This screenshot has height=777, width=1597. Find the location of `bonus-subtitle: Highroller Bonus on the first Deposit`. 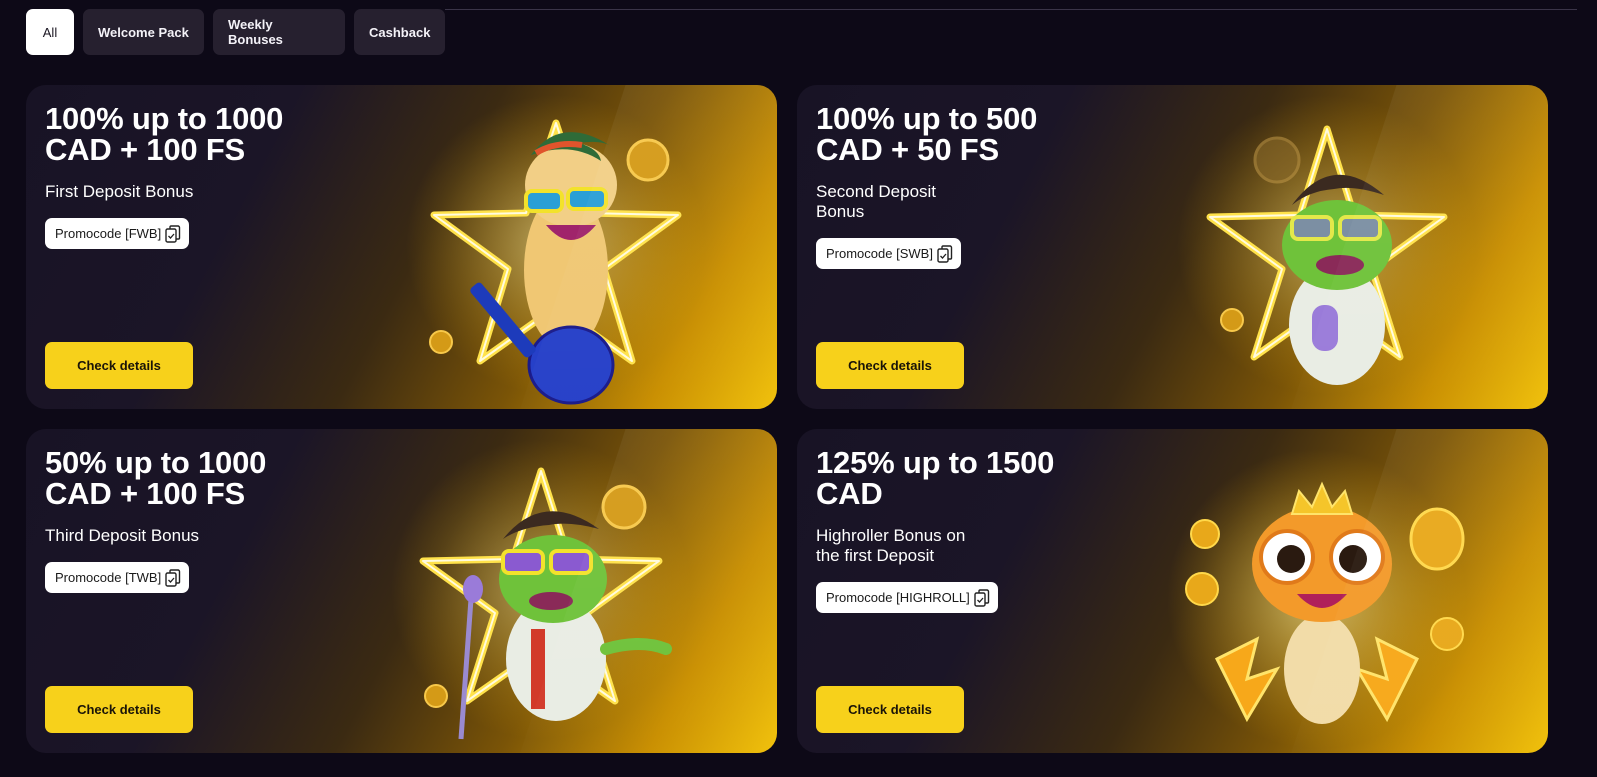

bonus-subtitle: Highroller Bonus on the first Deposit is located at coordinates (891, 545).